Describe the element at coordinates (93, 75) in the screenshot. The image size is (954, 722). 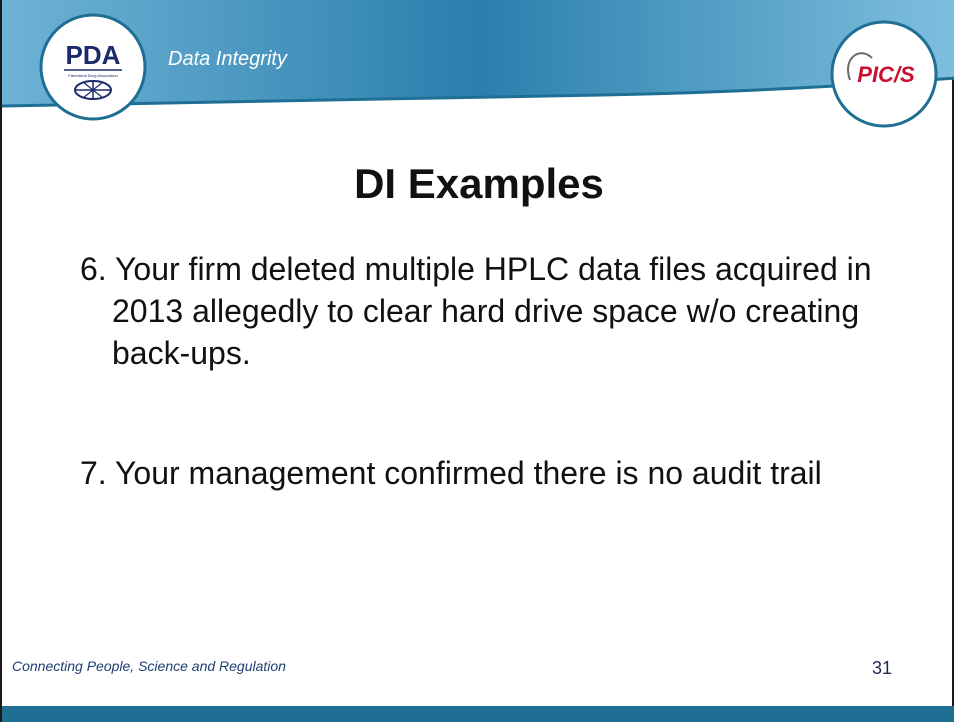
I see `svg-text: Parenteral Drug Association` at that location.